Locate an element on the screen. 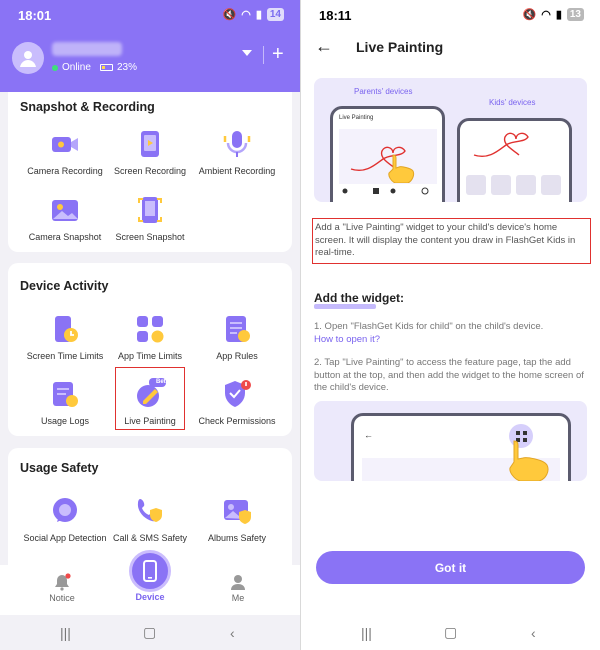 The height and width of the screenshot is (650, 600). item-check-permissions: Check Permissions is located at coordinates (237, 402).